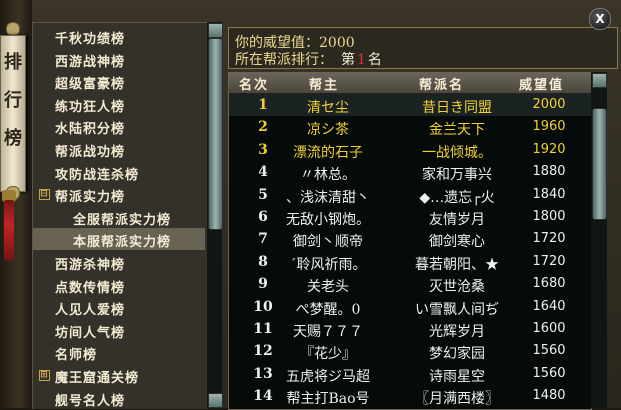 The height and width of the screenshot is (410, 621). What do you see at coordinates (410, 374) in the screenshot?
I see `table-row: 13 五虎将ジ马超 诗雨星空 1560` at bounding box center [410, 374].